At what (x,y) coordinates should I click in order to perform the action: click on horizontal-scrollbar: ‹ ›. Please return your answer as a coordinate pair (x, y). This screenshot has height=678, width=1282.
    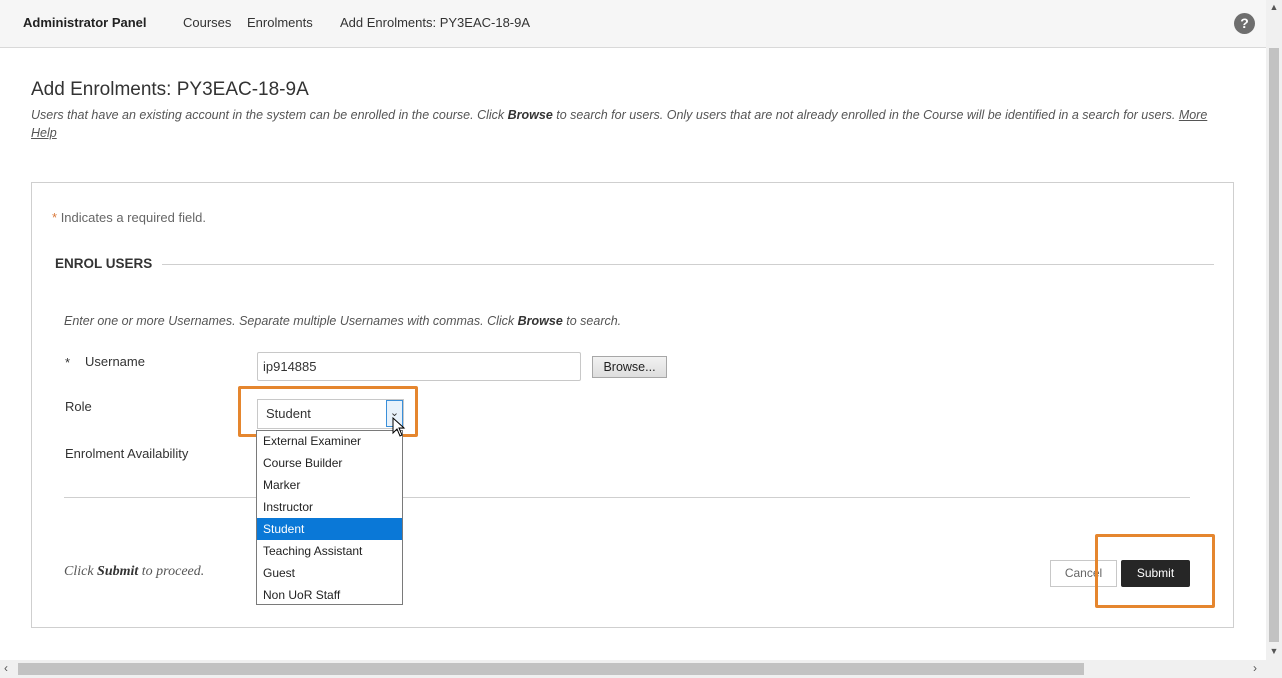
    Looking at the image, I should click on (633, 669).